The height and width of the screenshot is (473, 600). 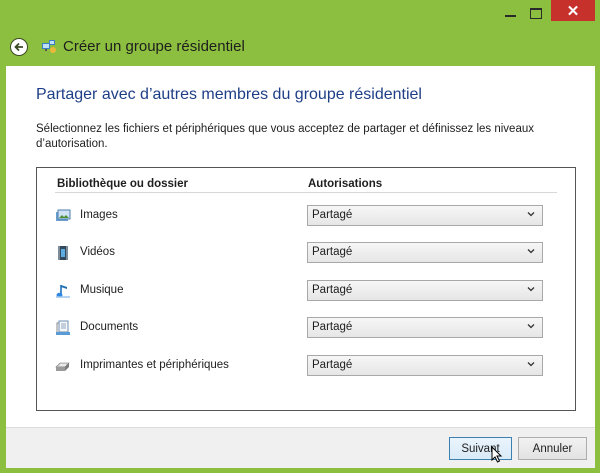 I want to click on permission-select-music: Partagé, so click(x=425, y=290).